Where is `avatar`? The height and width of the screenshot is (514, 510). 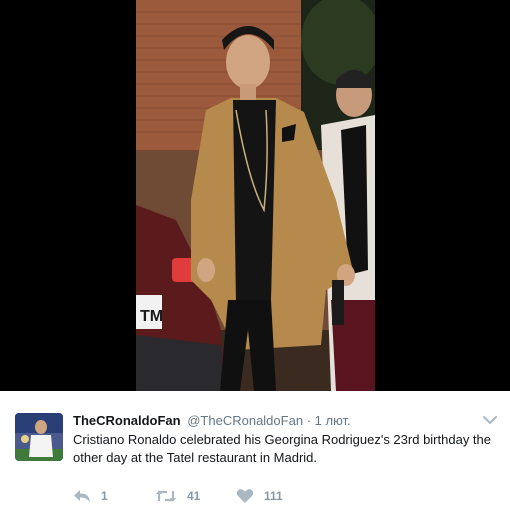
avatar is located at coordinates (39, 437).